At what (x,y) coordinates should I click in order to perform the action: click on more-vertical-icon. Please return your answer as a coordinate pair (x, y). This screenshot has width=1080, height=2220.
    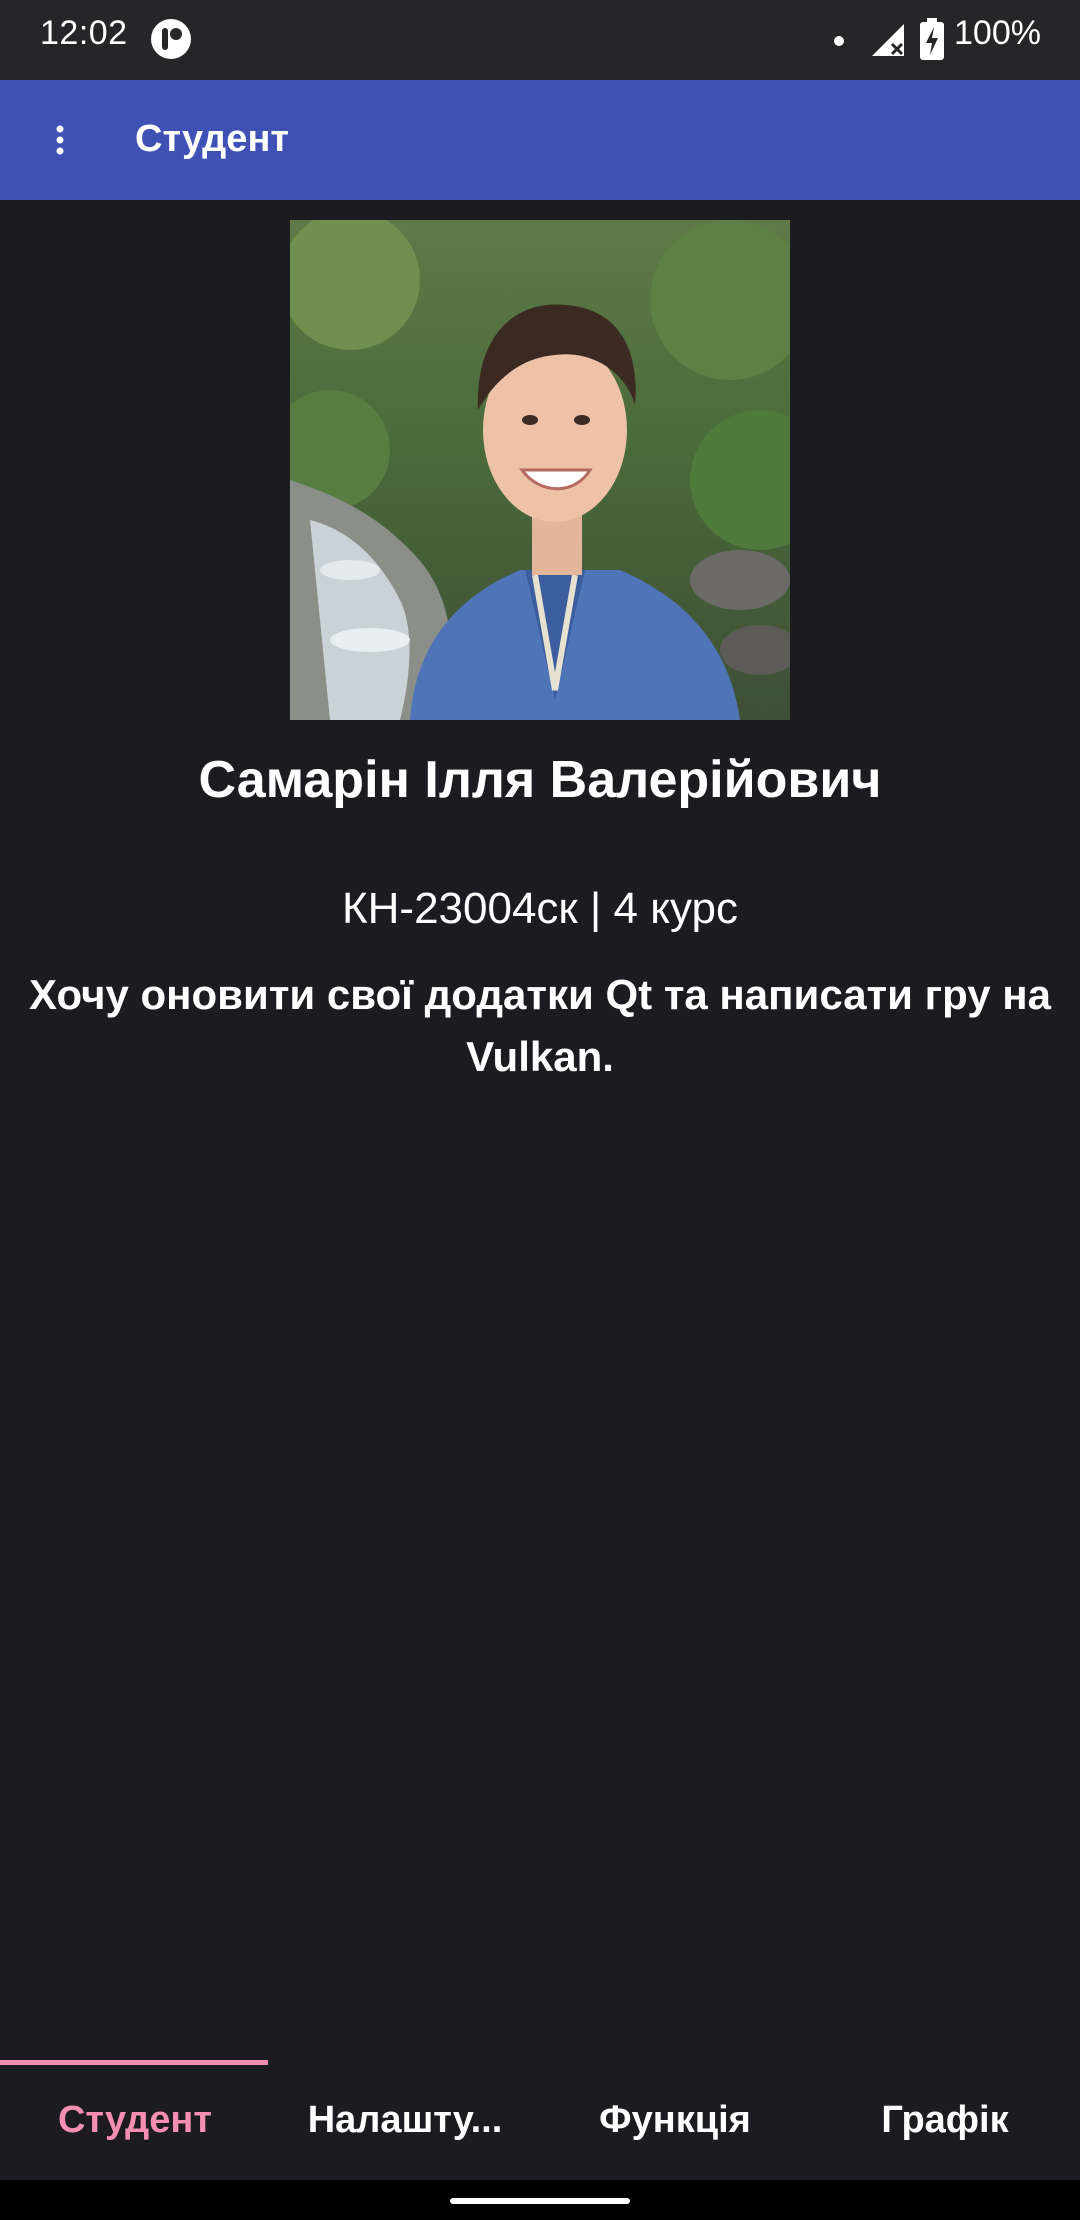
    Looking at the image, I should click on (60, 140).